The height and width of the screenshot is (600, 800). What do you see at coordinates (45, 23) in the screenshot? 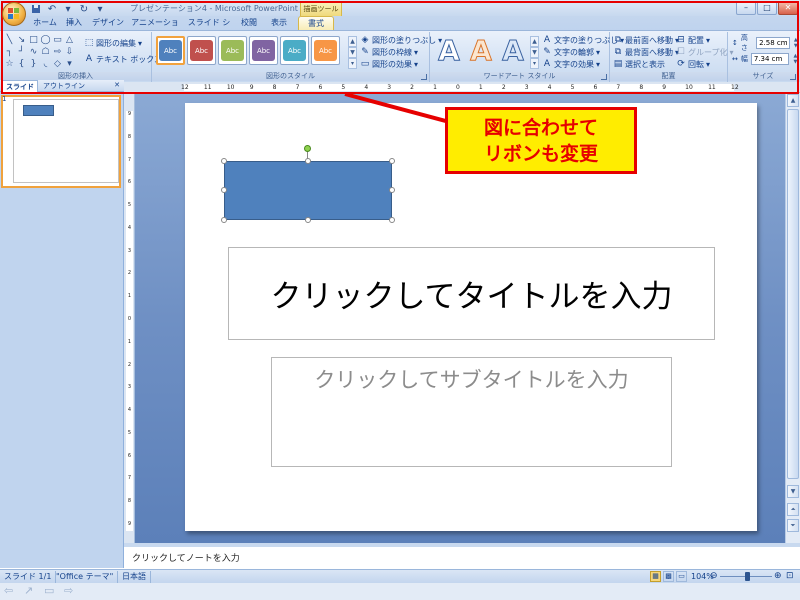
I see `tab-home: ホーム` at bounding box center [45, 23].